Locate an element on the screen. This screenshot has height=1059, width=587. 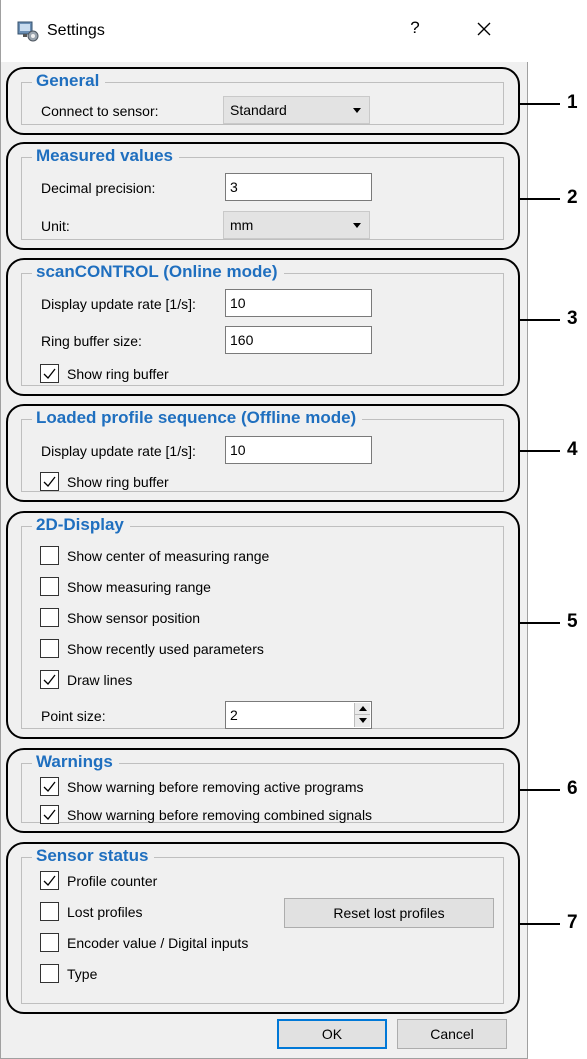
show-sensor-position-label: Show sensor position is located at coordinates (134, 618).